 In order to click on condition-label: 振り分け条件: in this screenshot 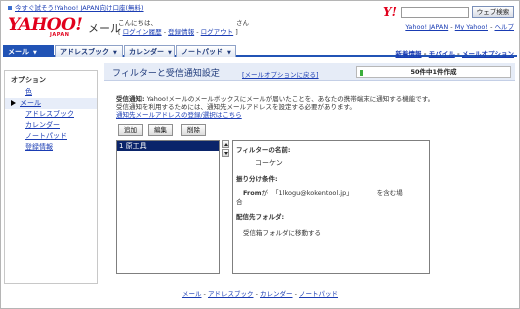, I will do `click(257, 179)`.